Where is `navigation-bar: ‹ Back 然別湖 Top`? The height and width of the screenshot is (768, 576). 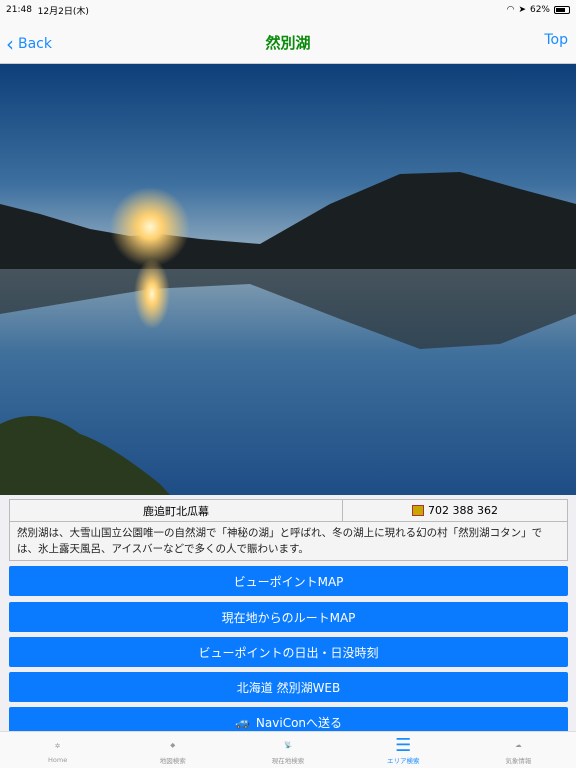
navigation-bar: ‹ Back 然別湖 Top is located at coordinates (288, 42).